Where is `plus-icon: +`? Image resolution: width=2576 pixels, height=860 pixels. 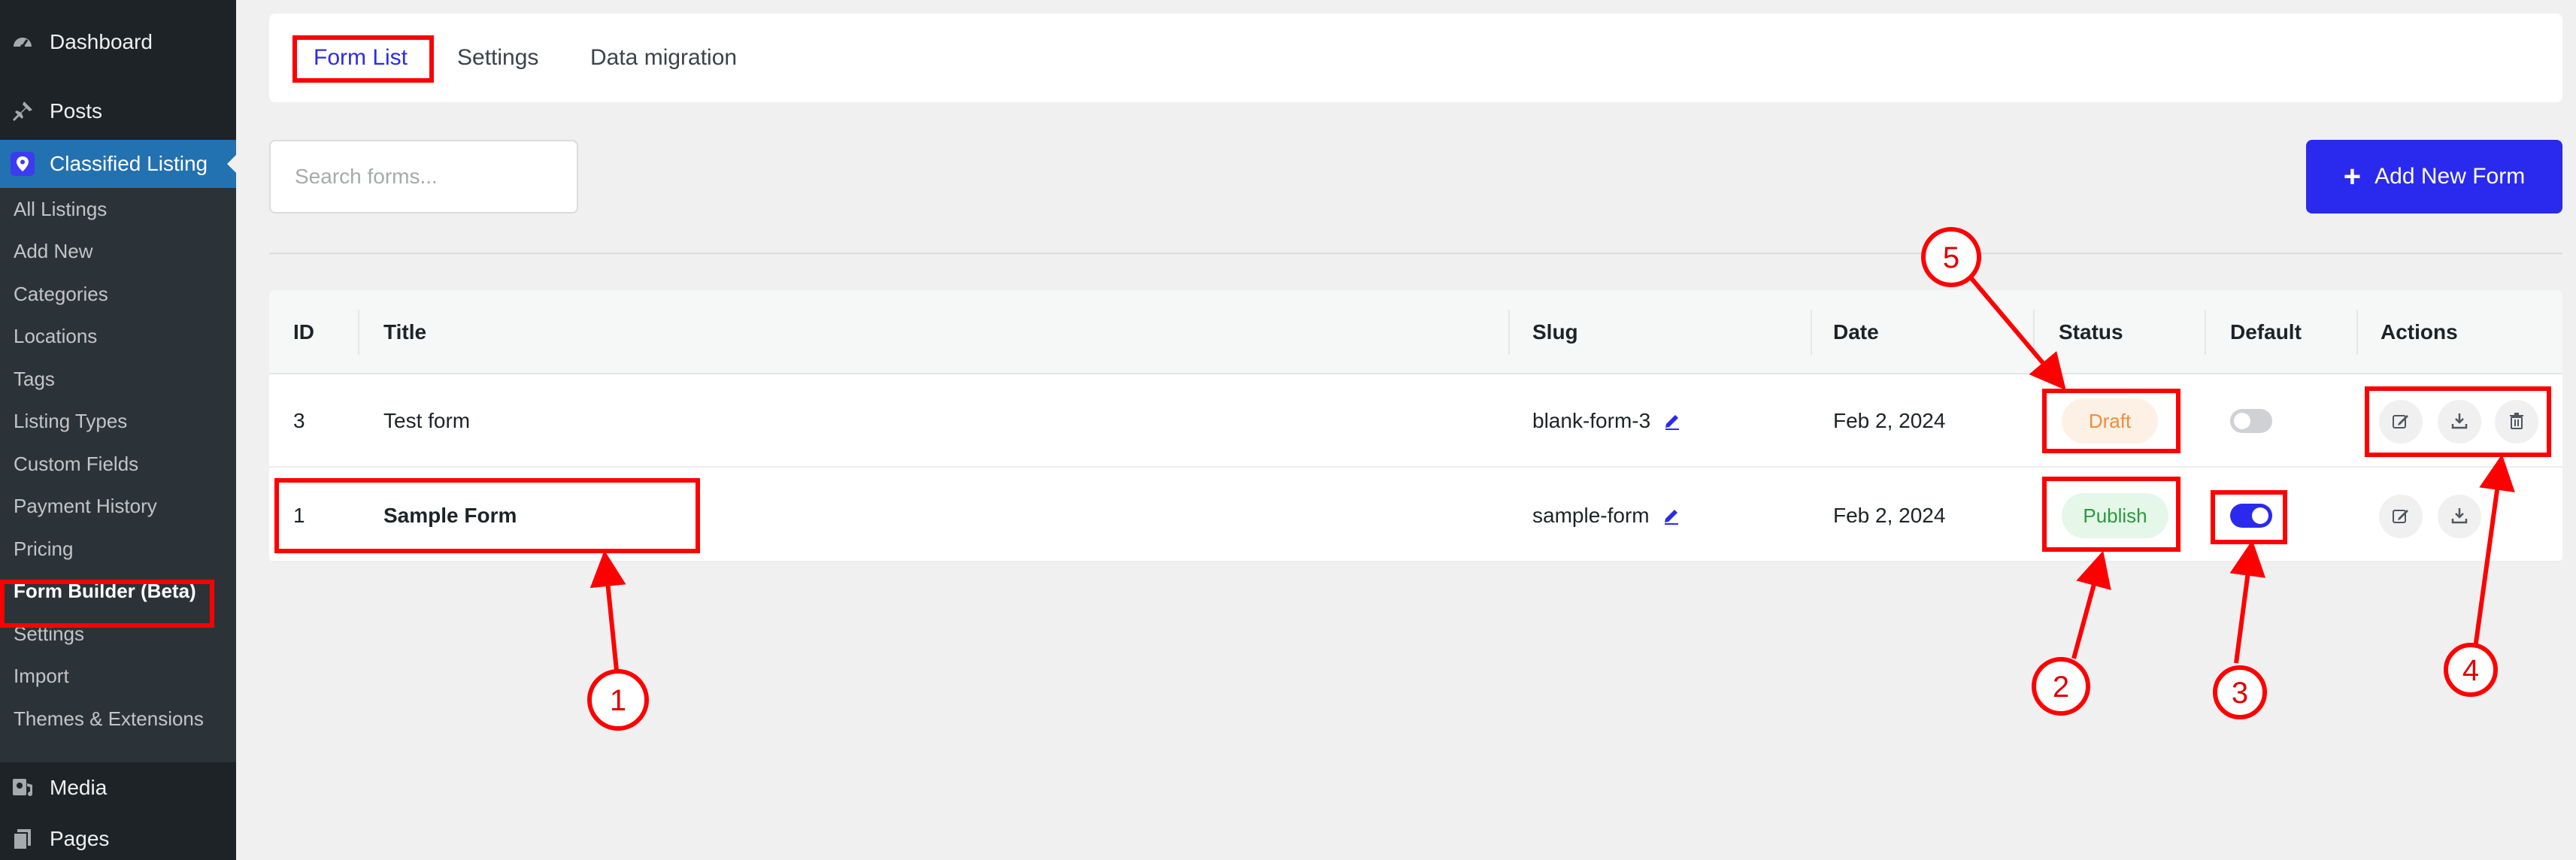
plus-icon: + is located at coordinates (2352, 176).